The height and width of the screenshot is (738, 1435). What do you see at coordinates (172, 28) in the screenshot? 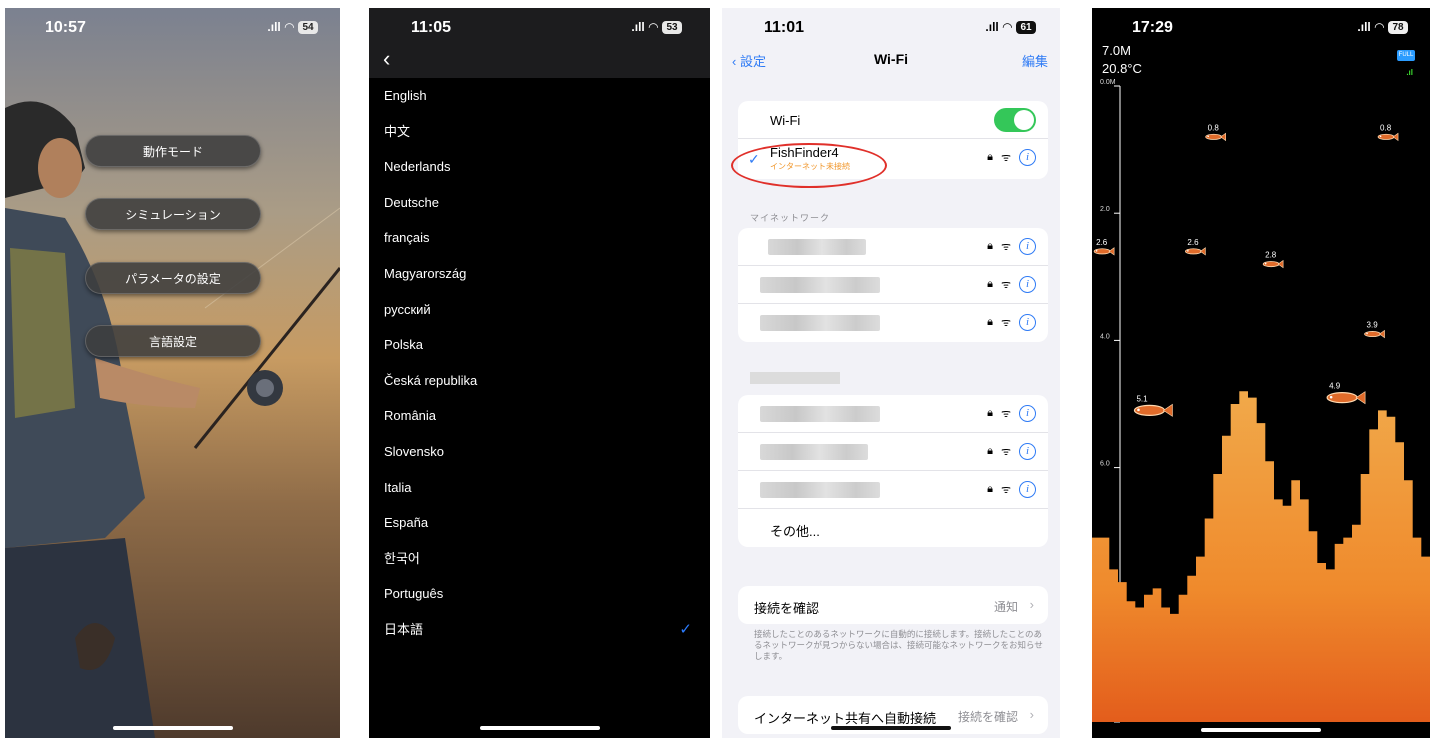
I see `status-bar: 10:57 .ıll ◠ 54` at bounding box center [172, 28].